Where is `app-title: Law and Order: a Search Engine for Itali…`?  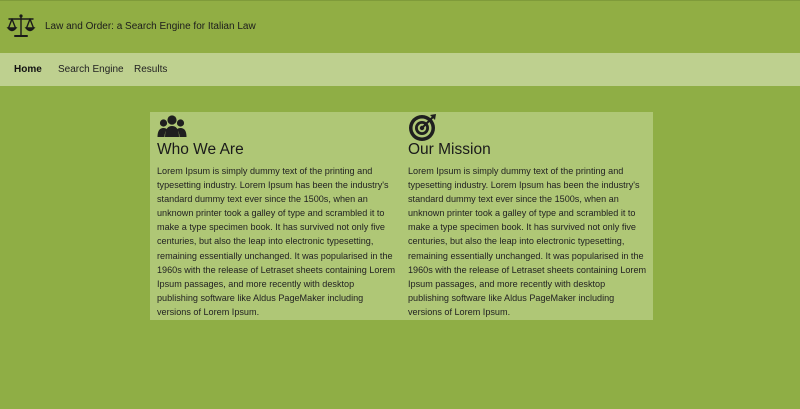
app-title: Law and Order: a Search Engine for Itali… is located at coordinates (150, 26).